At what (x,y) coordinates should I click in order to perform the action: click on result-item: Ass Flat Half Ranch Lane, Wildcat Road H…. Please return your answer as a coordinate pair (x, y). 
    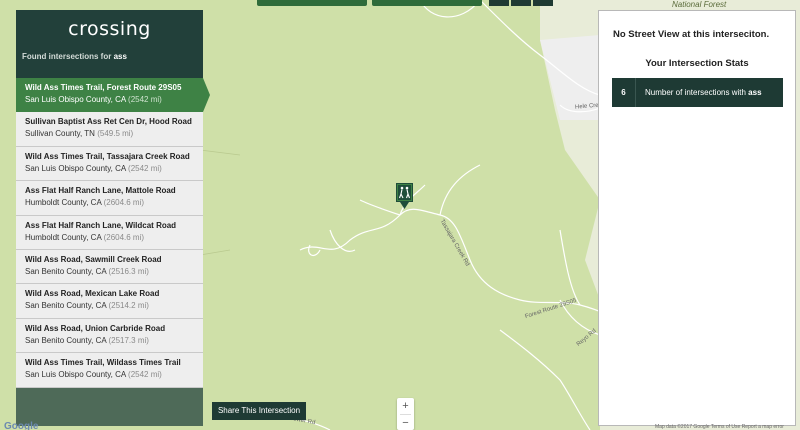
    Looking at the image, I should click on (109, 232).